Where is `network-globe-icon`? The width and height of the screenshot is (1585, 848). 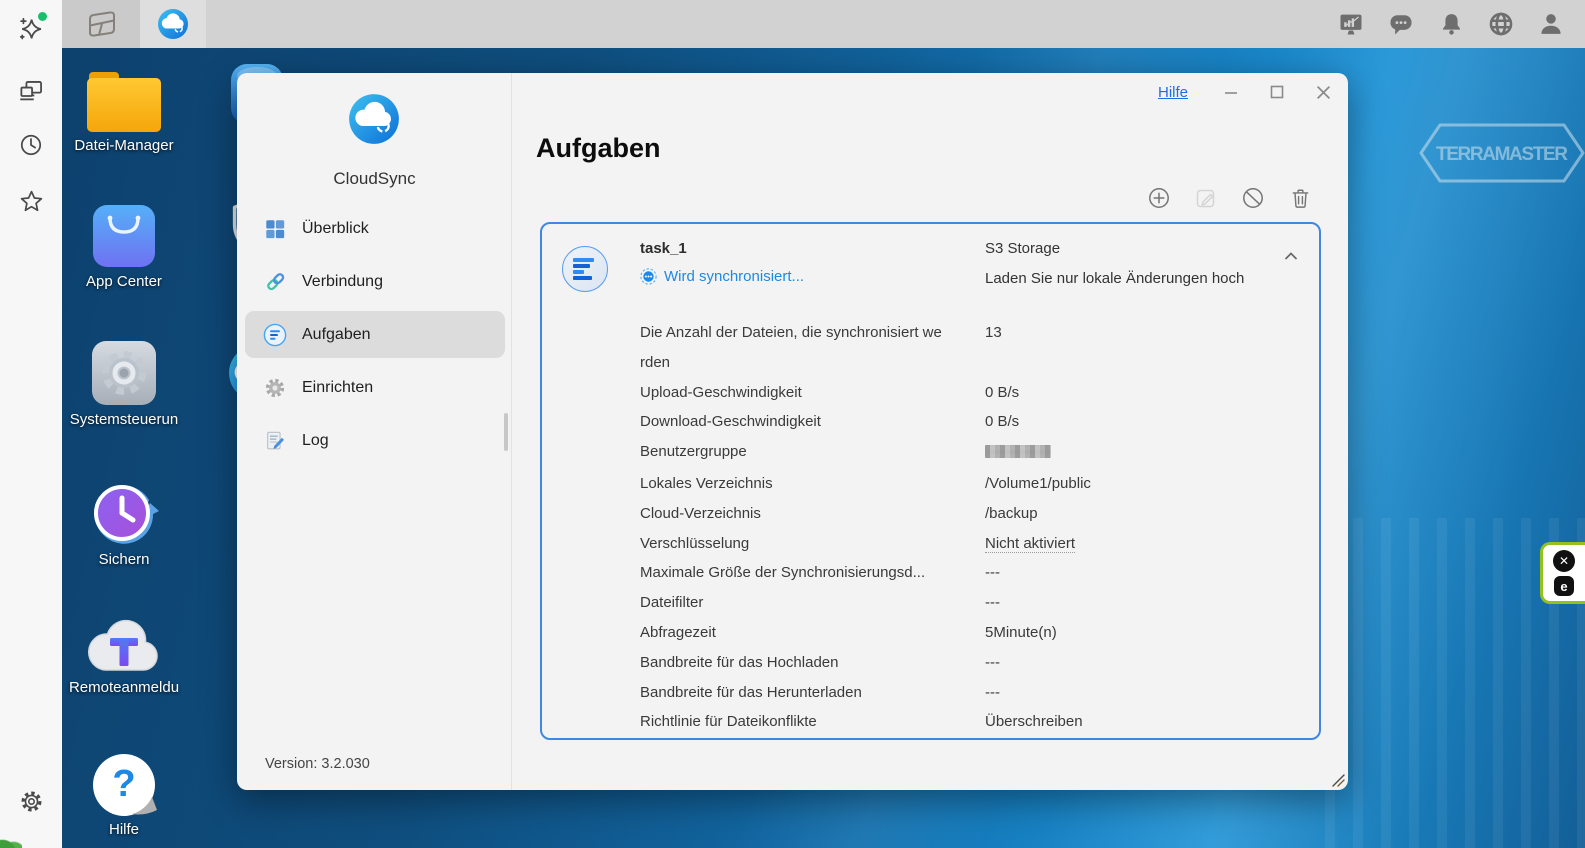 network-globe-icon is located at coordinates (1501, 24).